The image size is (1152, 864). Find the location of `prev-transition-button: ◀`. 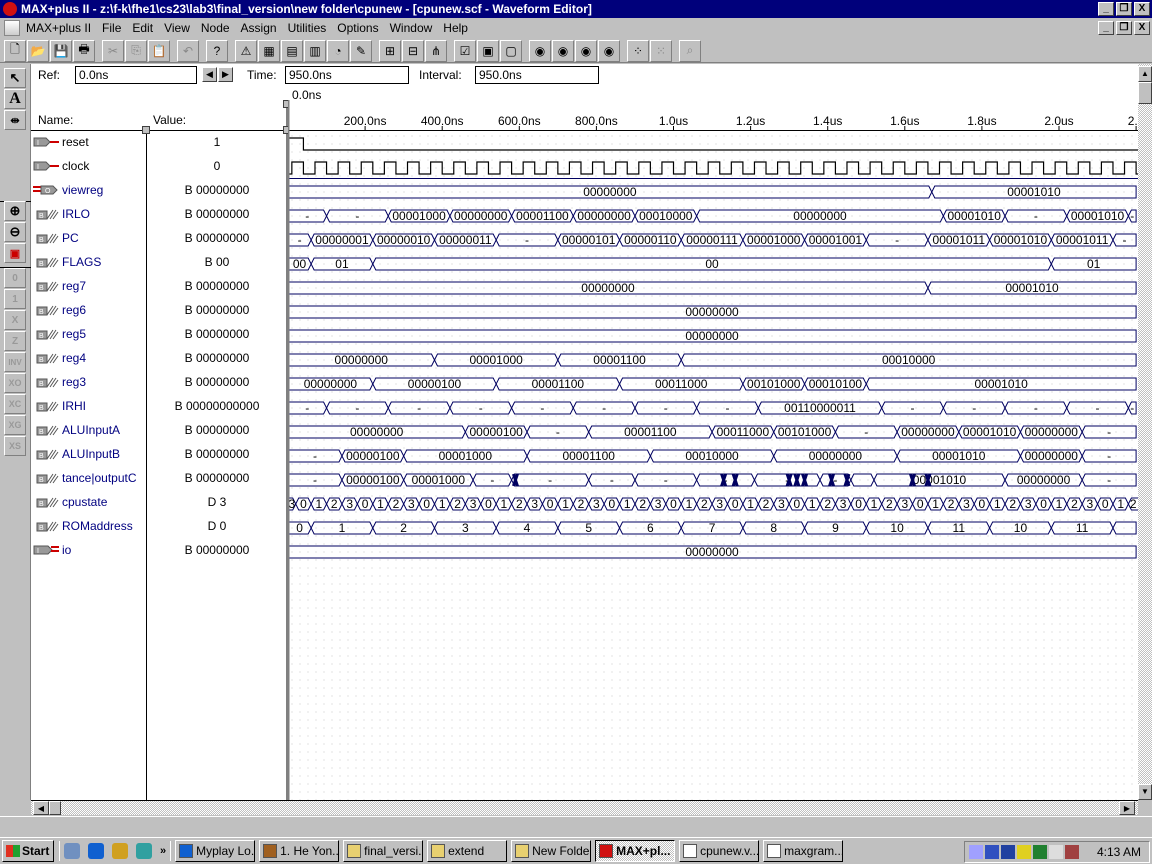

prev-transition-button: ◀ is located at coordinates (209, 74).